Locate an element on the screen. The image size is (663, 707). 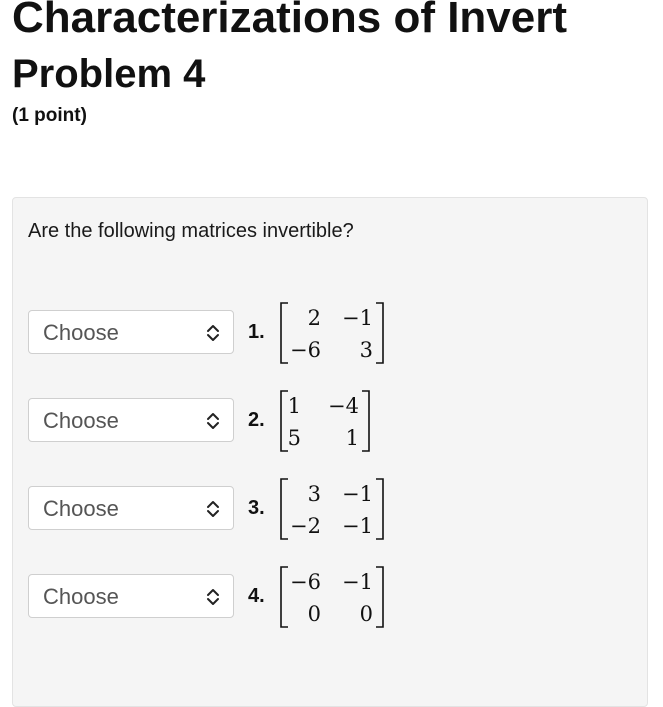
matrix: 1 −4 5 1 is located at coordinates (332, 421).